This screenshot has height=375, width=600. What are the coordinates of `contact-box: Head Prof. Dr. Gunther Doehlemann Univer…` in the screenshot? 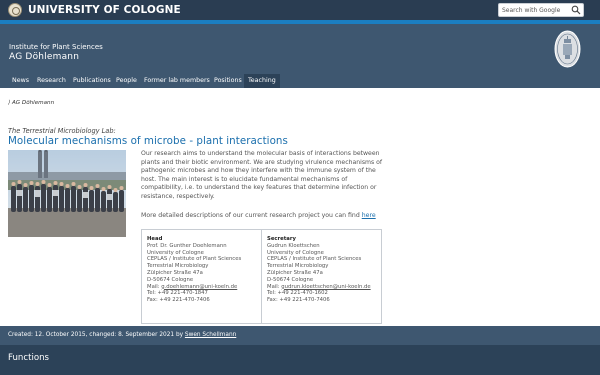 It's located at (261, 276).